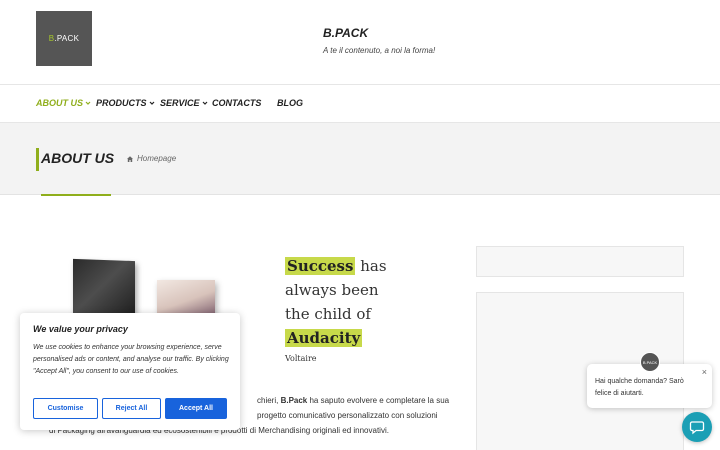 The image size is (720, 450). Describe the element at coordinates (345, 33) in the screenshot. I see `site-title: B.PACK` at that location.